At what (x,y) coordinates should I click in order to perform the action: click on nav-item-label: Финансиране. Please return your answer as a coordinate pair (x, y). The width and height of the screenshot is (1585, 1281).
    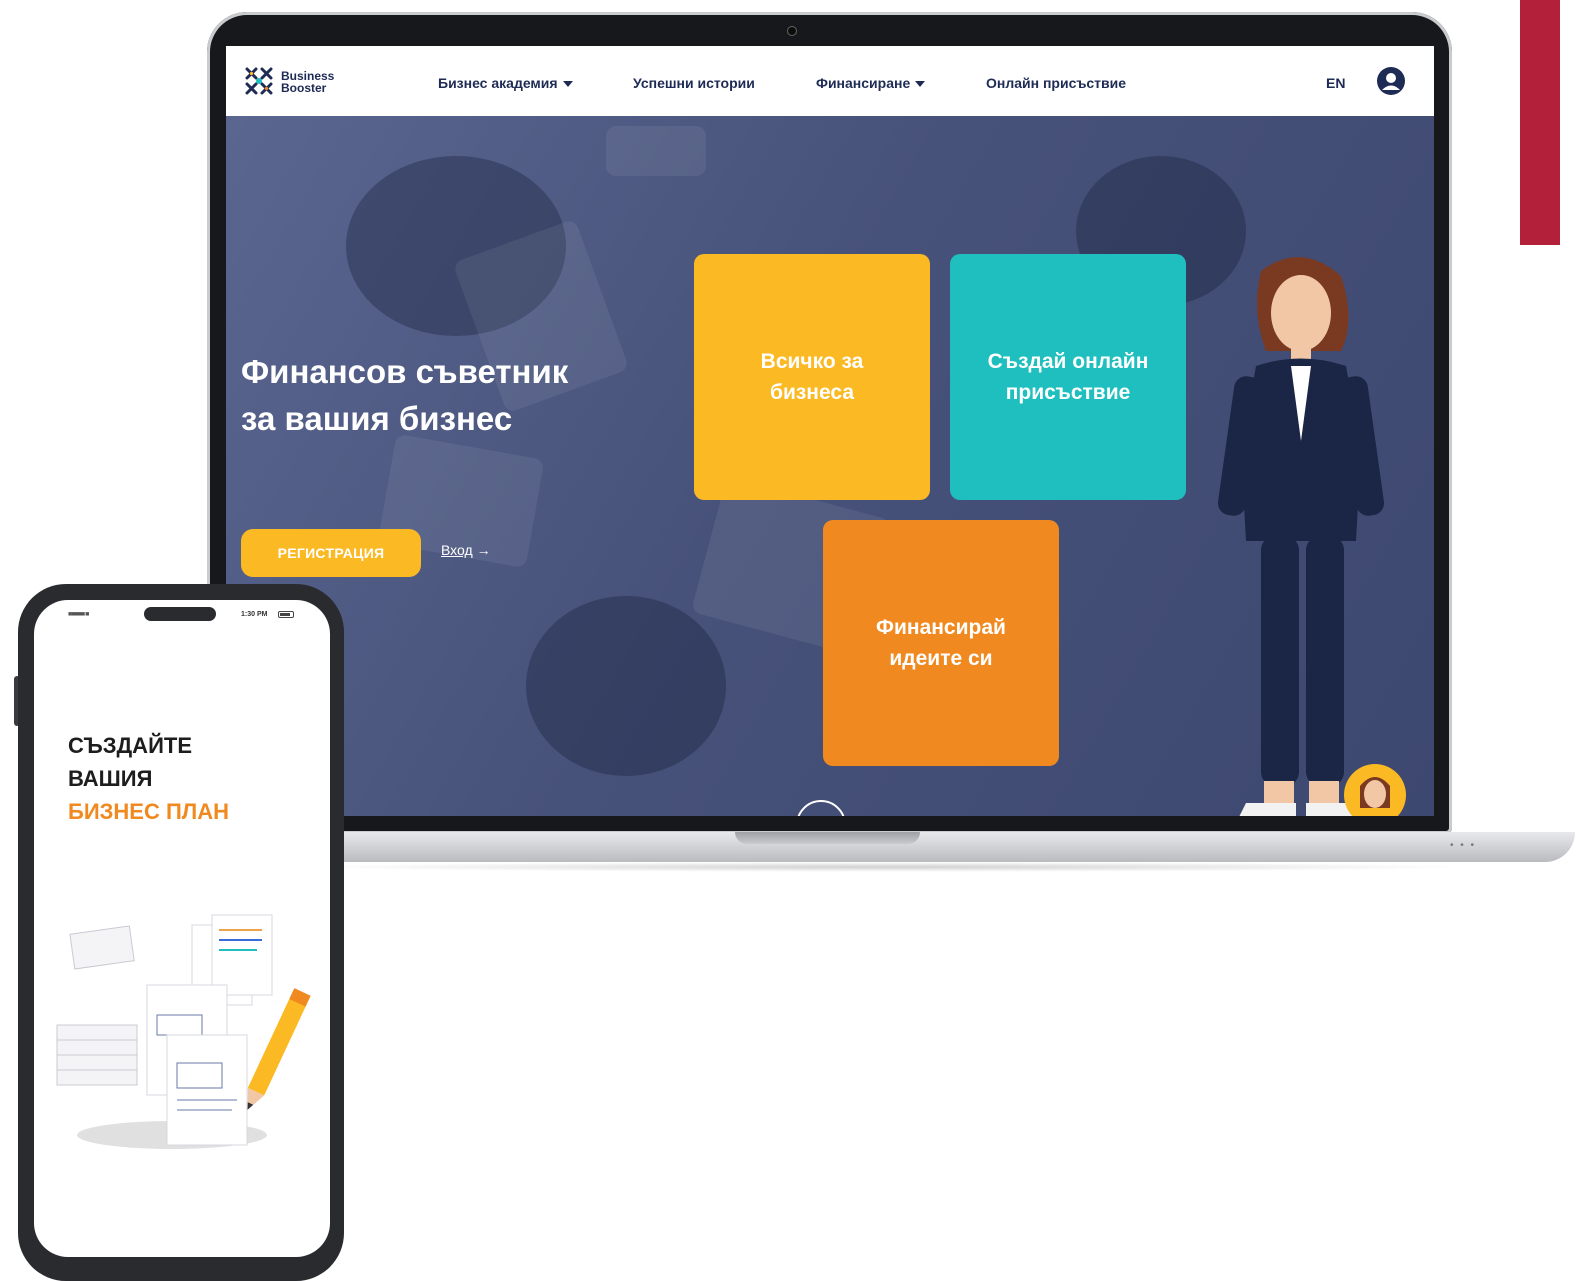
    Looking at the image, I should click on (863, 83).